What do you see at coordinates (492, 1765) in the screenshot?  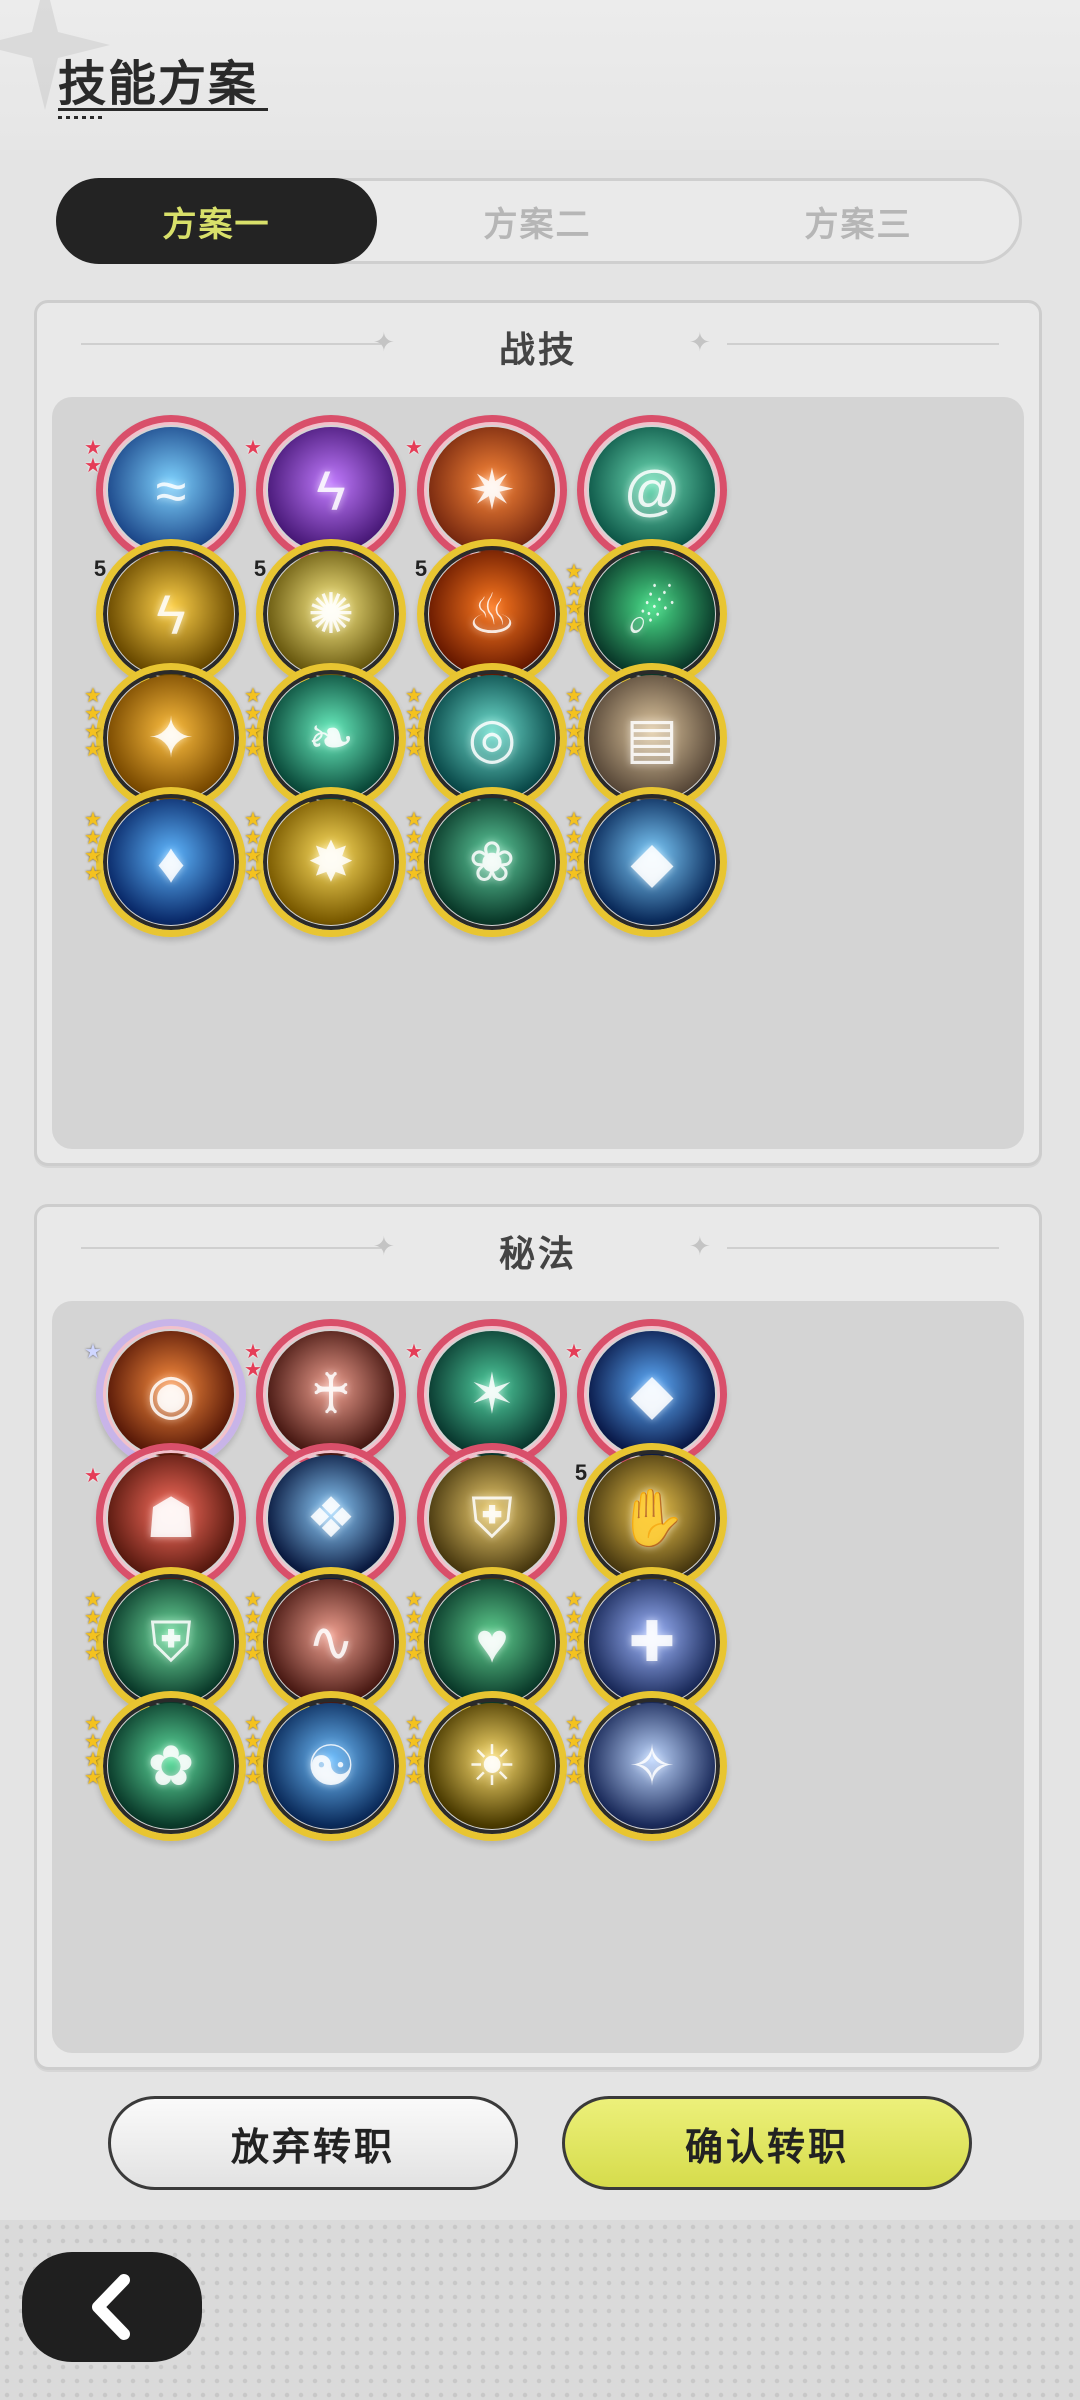 I see `skill-glyph: ☀` at bounding box center [492, 1765].